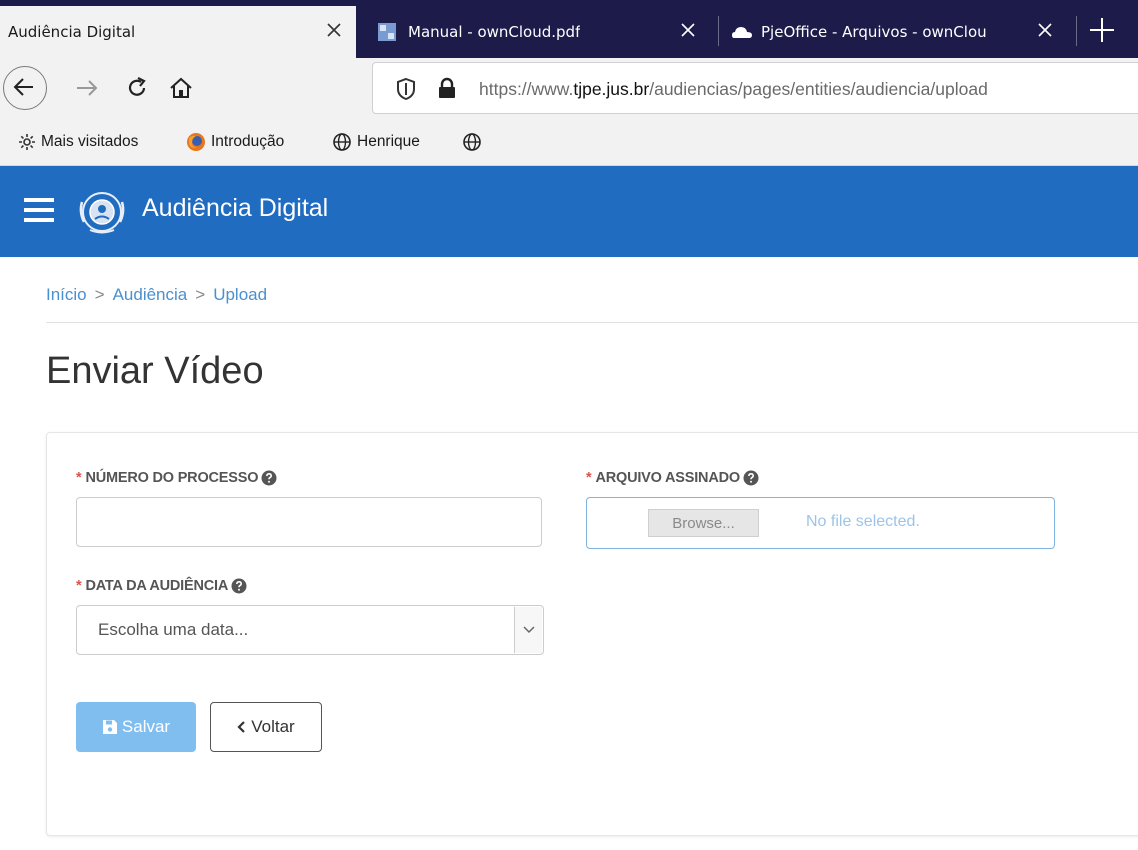  I want to click on tab-title: PjeOffice - Arquivos - ownClou, so click(874, 32).